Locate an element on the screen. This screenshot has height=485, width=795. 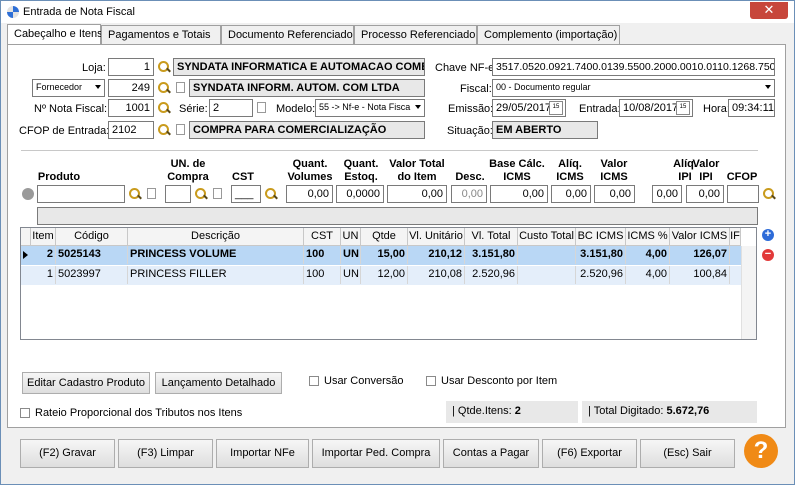
fiscal-select: 00 - Documento regular is located at coordinates (633, 88).